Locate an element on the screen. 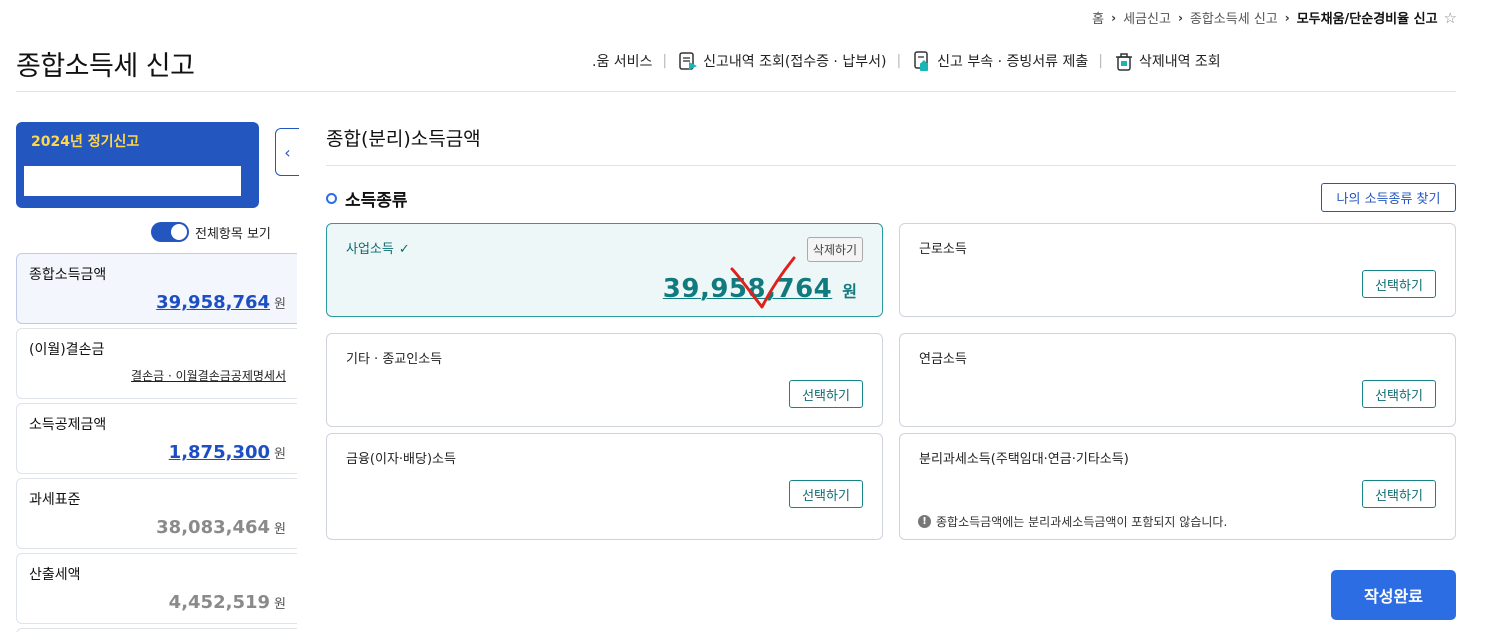 This screenshot has width=1491, height=632. sidebar-item-more is located at coordinates (156, 630).